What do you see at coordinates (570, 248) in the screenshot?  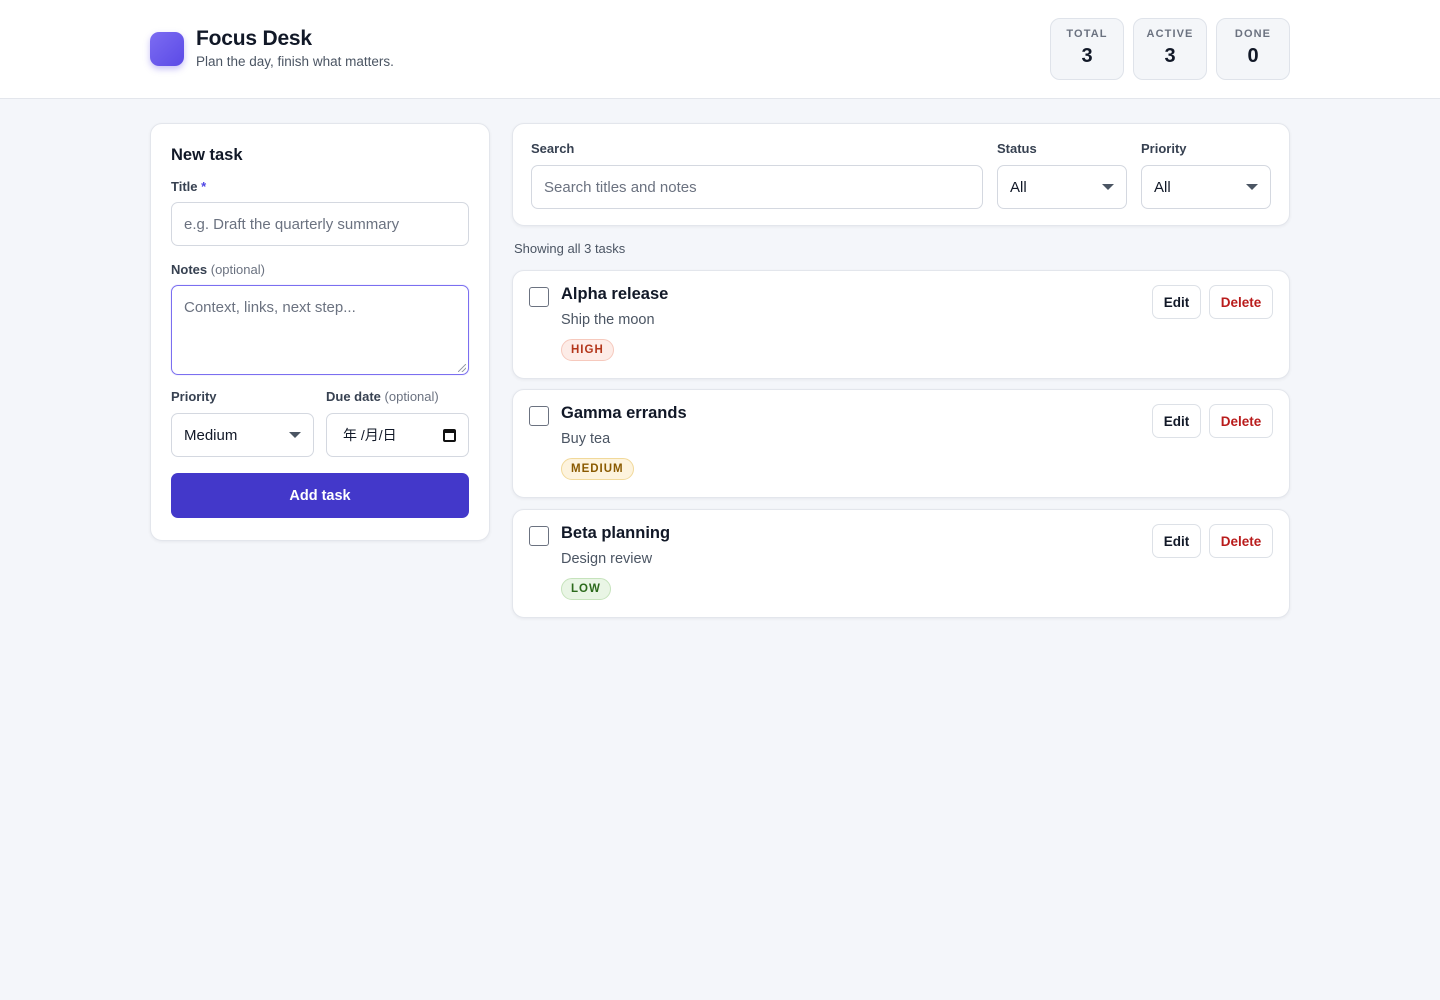 I see `results-count: Showing all 3 tasks` at bounding box center [570, 248].